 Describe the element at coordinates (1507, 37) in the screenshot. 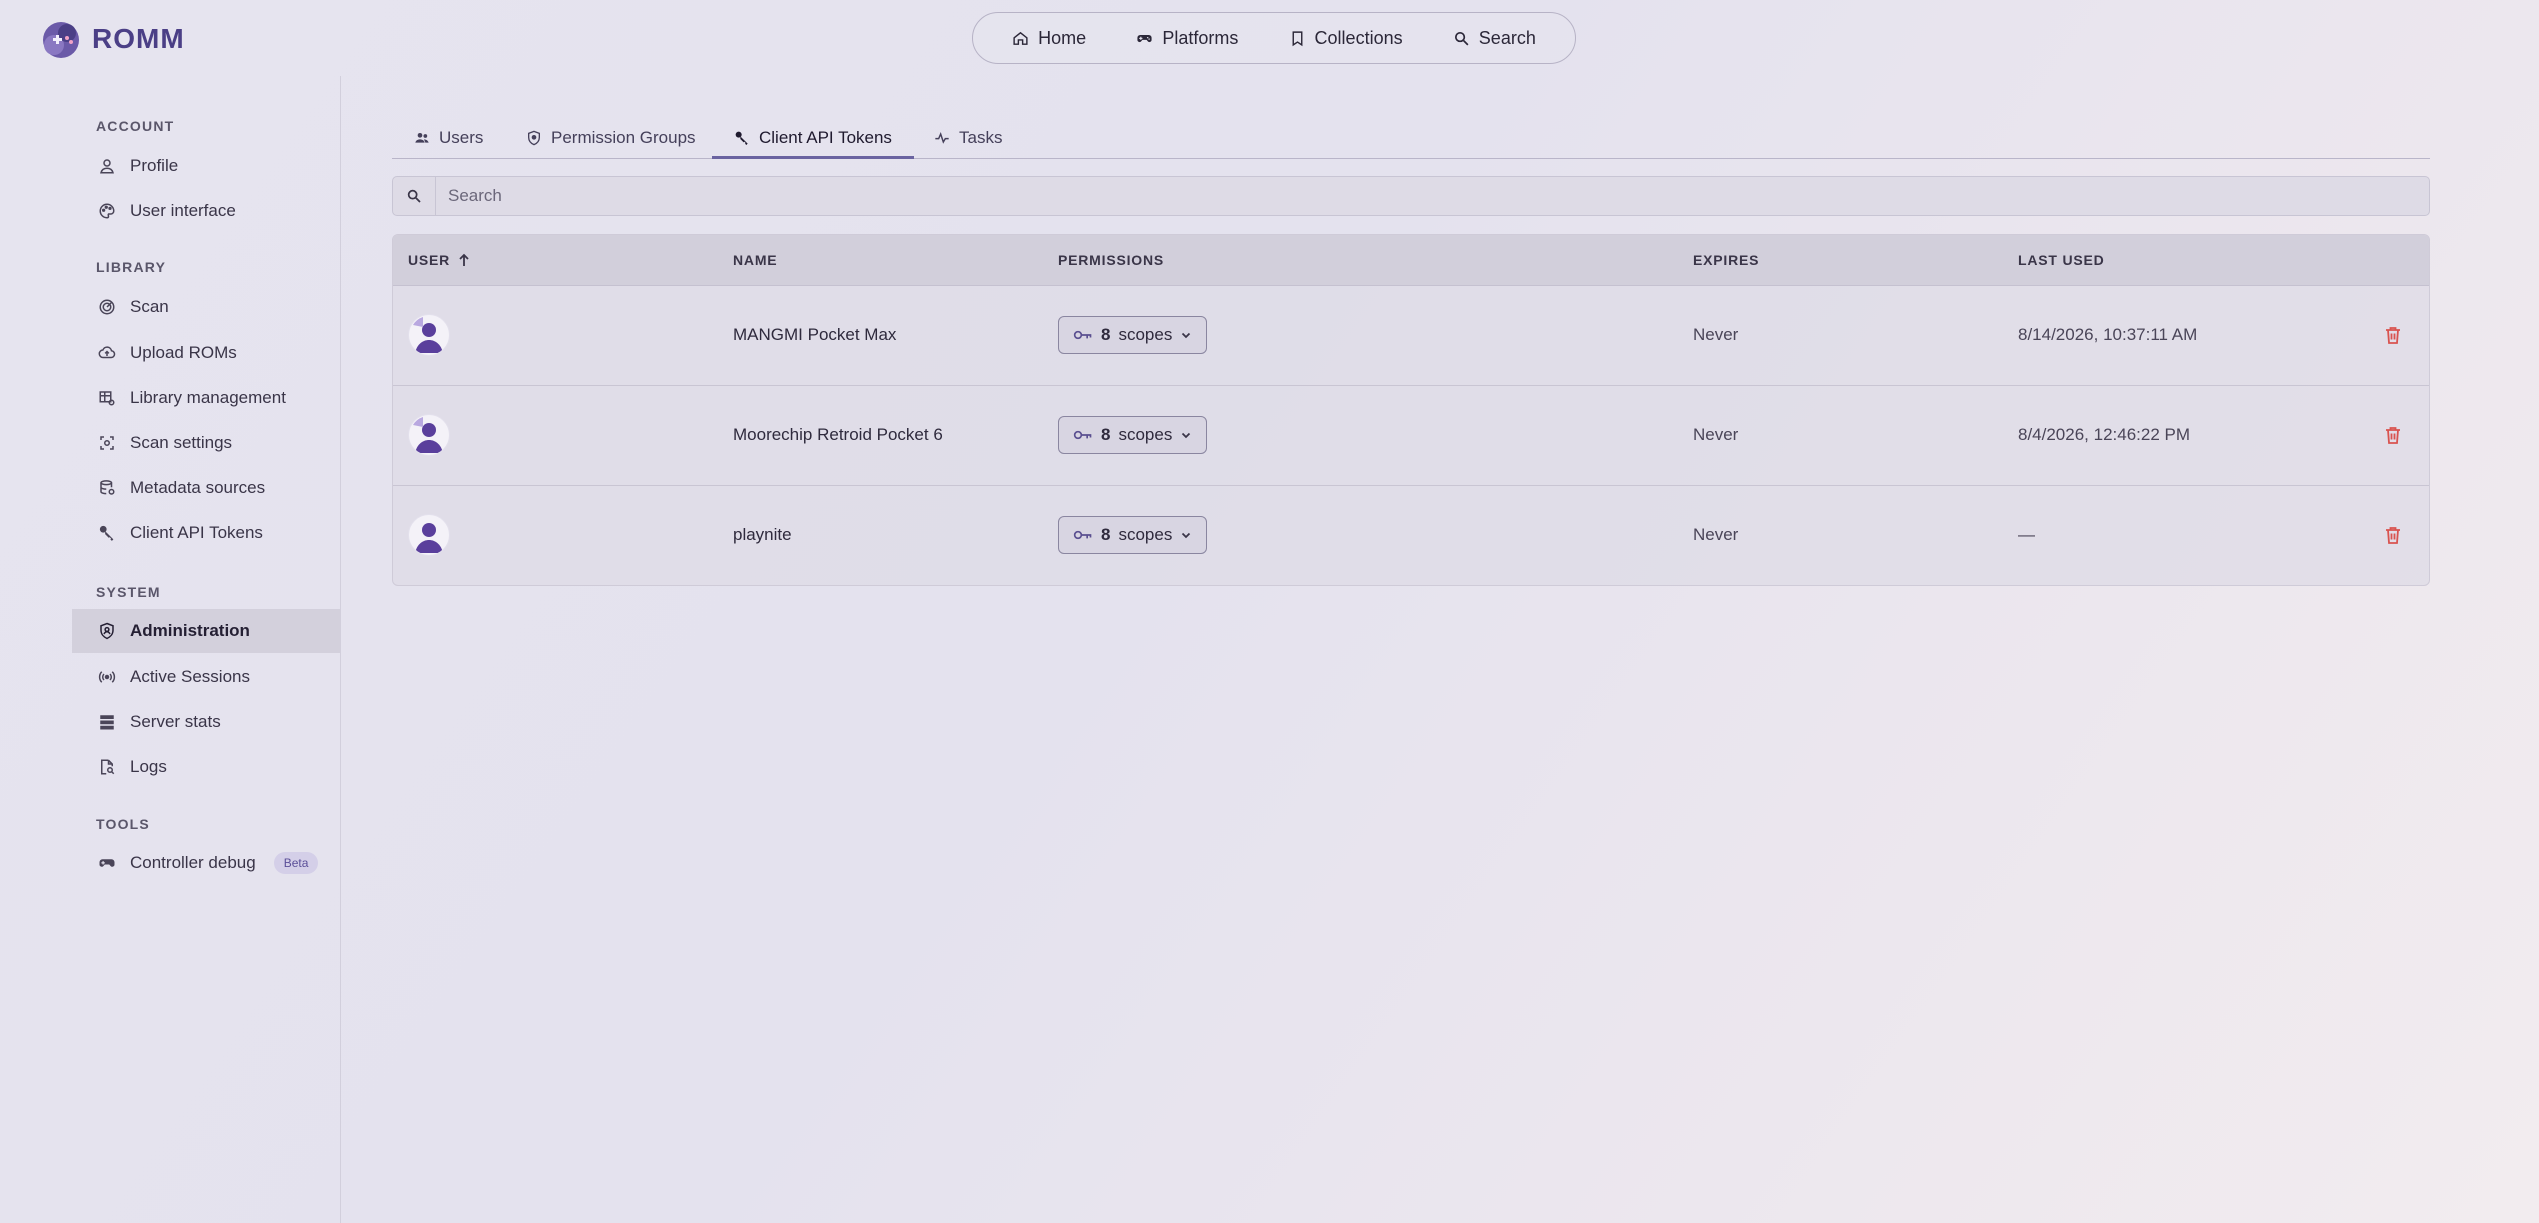

I see `nav-search-label: Search` at that location.